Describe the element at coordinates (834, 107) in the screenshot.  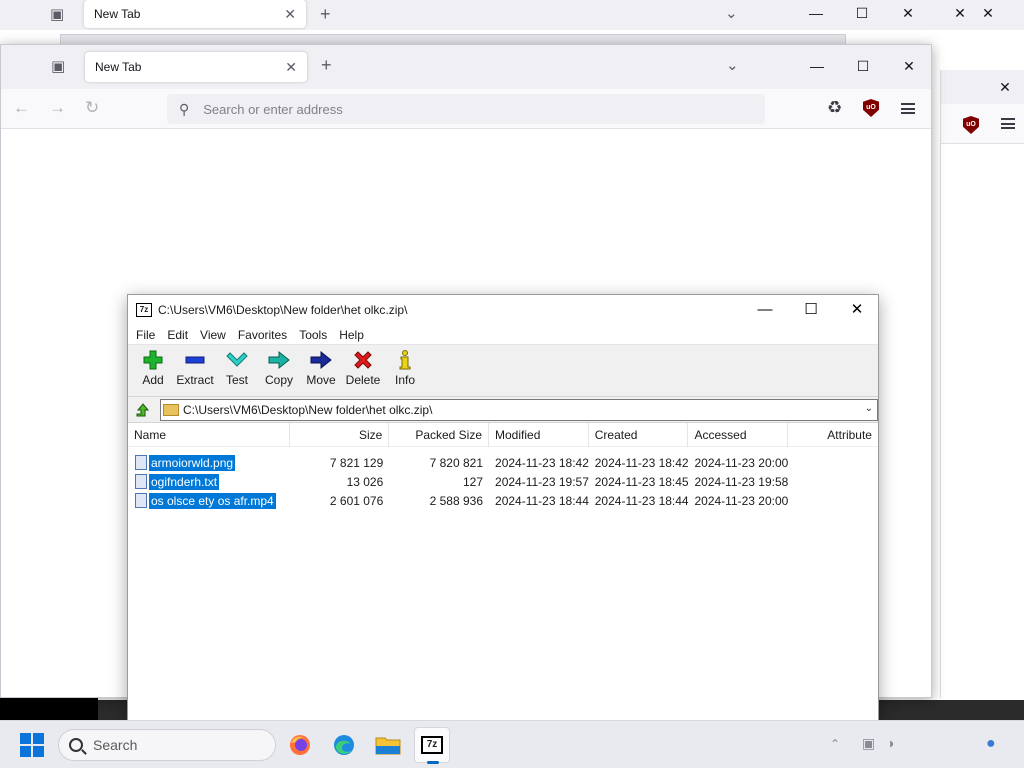
I see `extensions-icon: ♻` at that location.